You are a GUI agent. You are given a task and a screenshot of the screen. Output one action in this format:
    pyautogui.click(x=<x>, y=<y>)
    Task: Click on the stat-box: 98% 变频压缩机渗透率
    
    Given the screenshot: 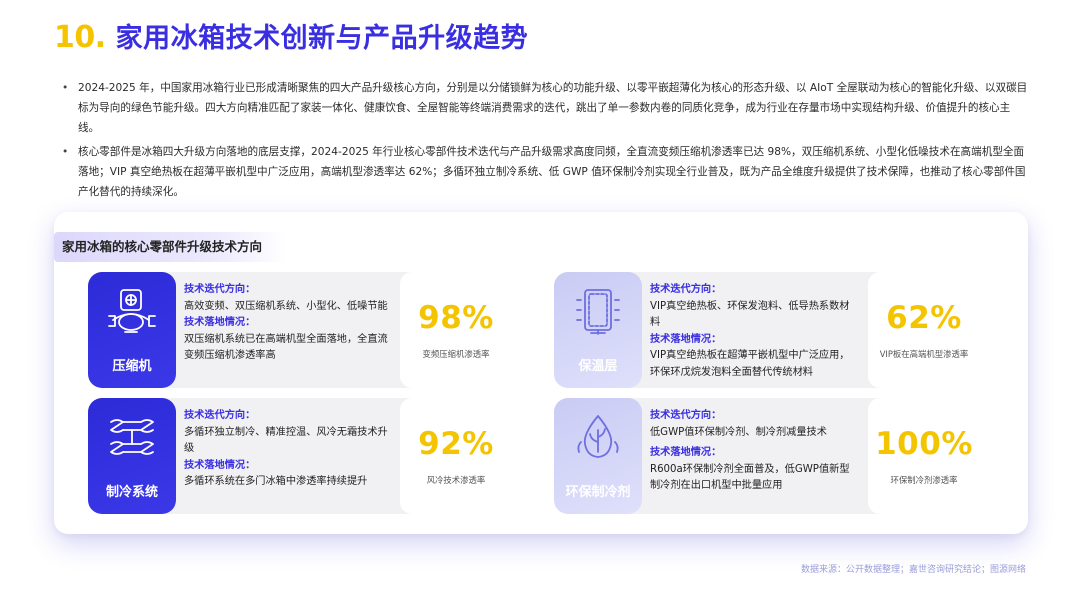 What is the action you would take?
    pyautogui.click(x=456, y=330)
    